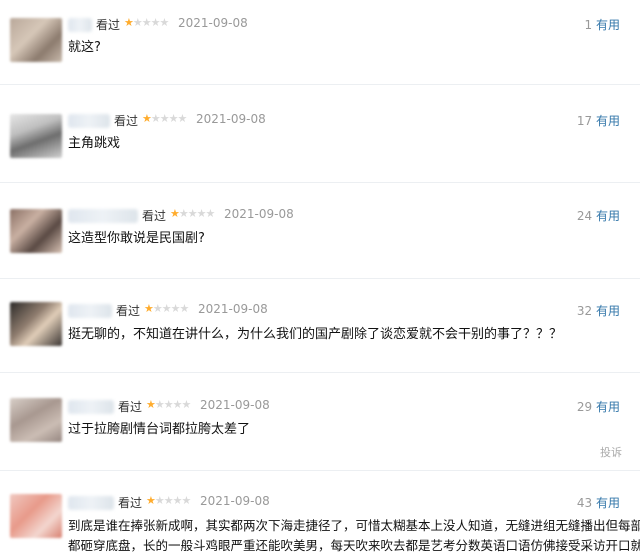 This screenshot has width=640, height=558. What do you see at coordinates (84, 47) in the screenshot?
I see `review-content: 就这?` at bounding box center [84, 47].